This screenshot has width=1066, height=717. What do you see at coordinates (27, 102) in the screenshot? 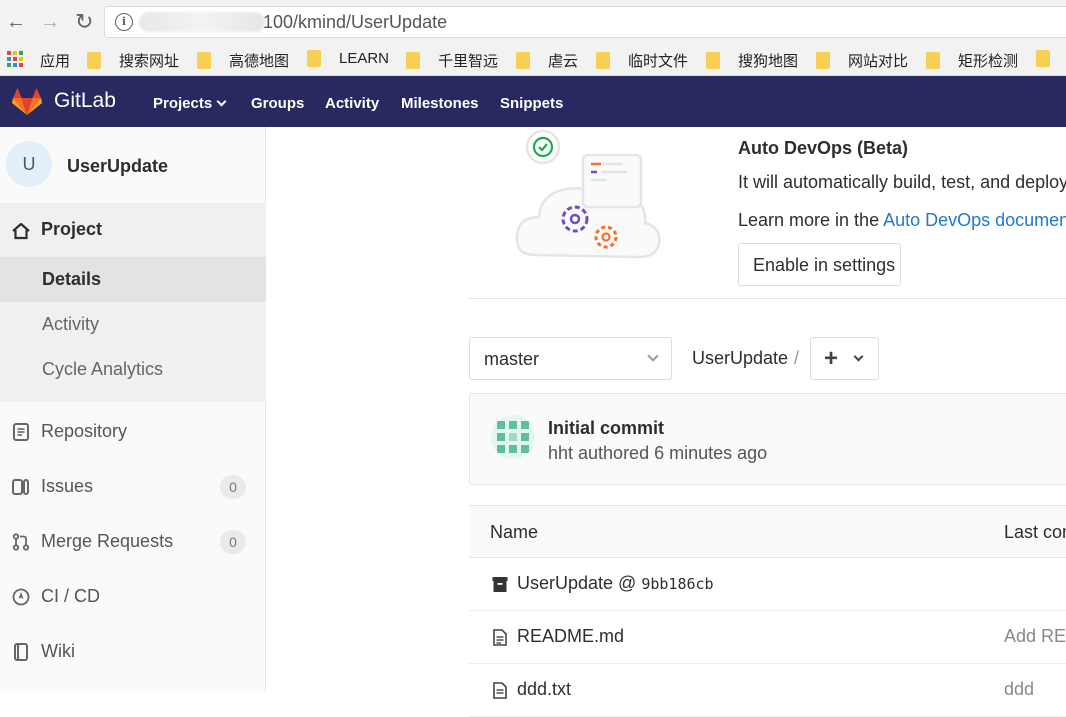
I see `gitlab-logo-icon` at bounding box center [27, 102].